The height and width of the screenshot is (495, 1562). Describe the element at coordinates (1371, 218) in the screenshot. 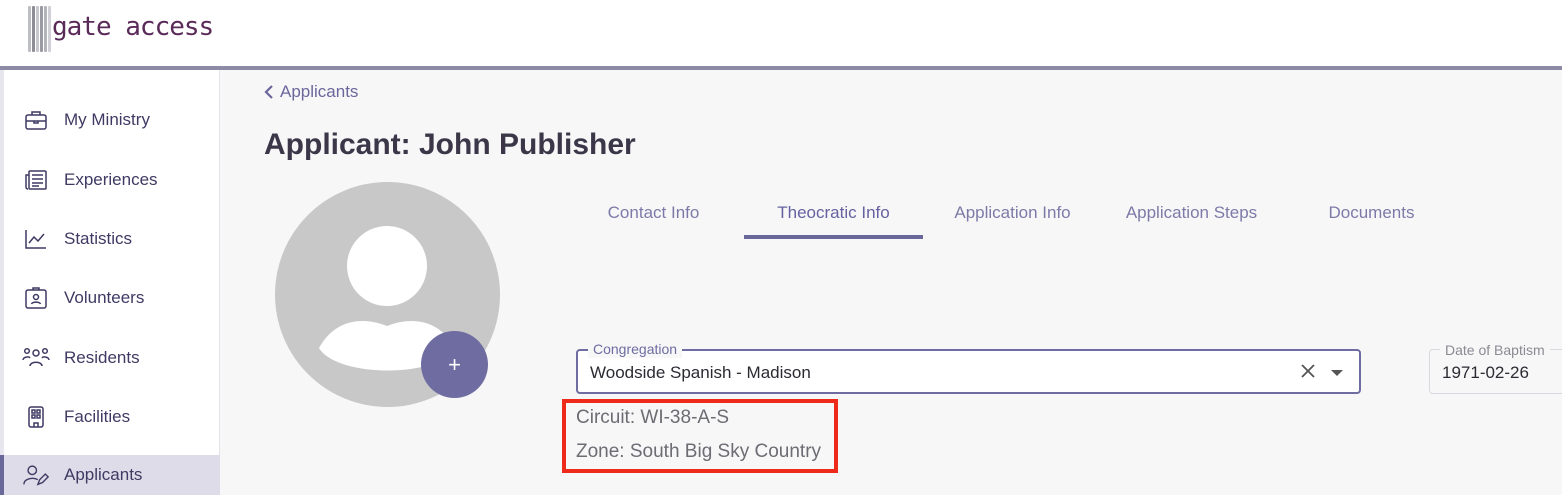

I see `tab-documents: Documents` at that location.